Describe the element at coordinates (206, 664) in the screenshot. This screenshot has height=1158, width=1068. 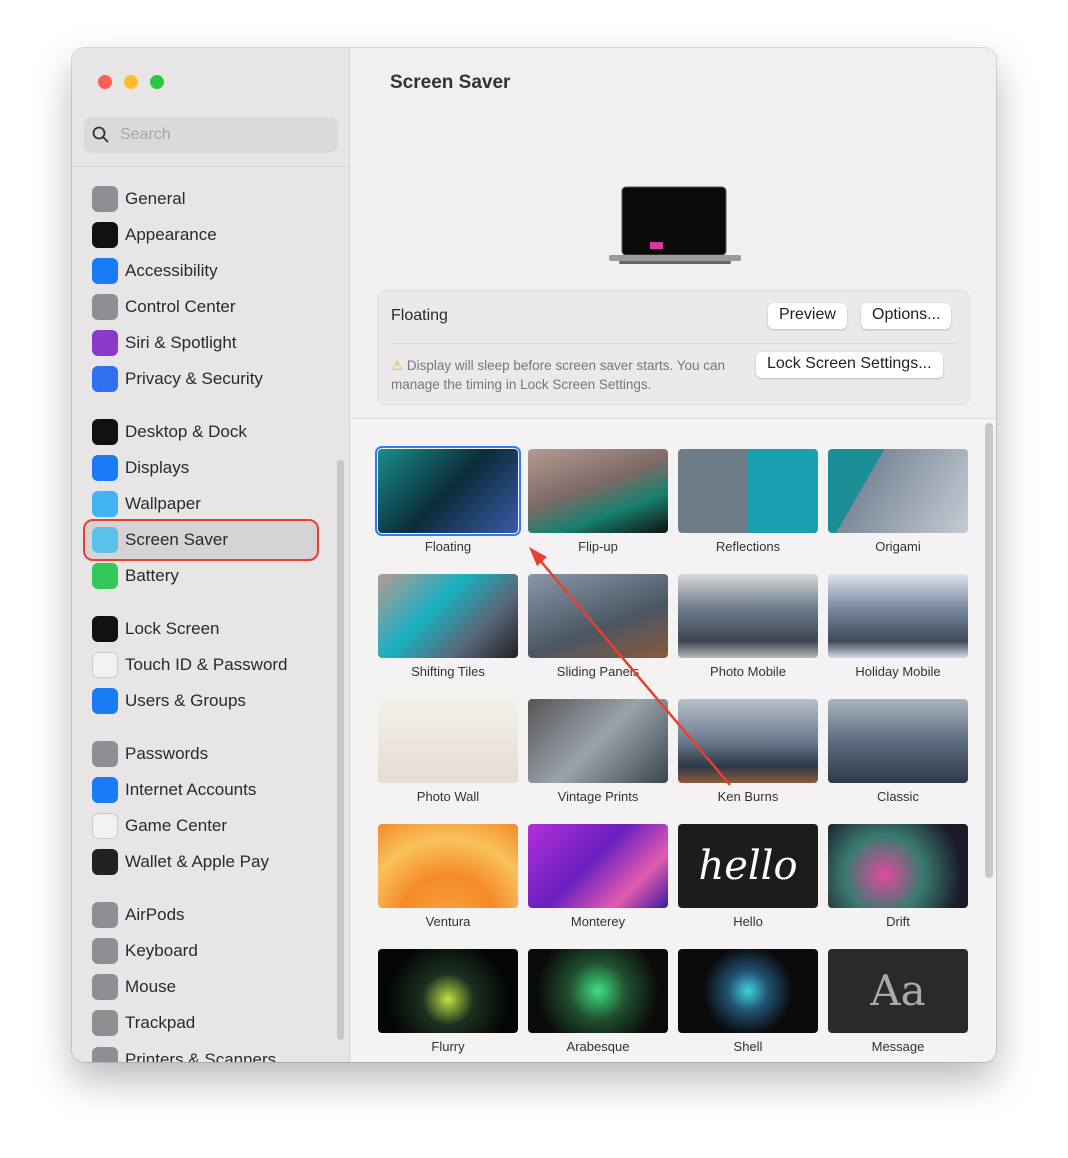
I see `sidebar-item-label: Touch ID & Password` at that location.